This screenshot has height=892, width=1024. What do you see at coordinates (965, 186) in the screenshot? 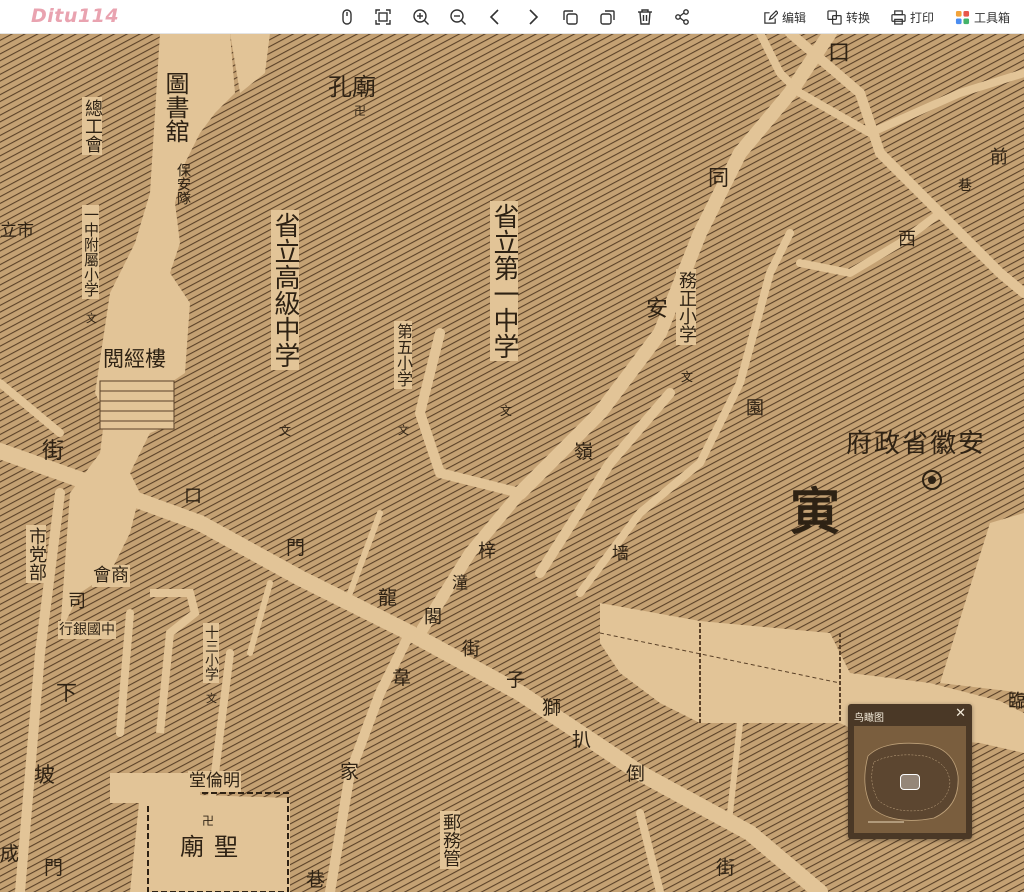
I see `xiang-label-1: 巷` at bounding box center [965, 186].